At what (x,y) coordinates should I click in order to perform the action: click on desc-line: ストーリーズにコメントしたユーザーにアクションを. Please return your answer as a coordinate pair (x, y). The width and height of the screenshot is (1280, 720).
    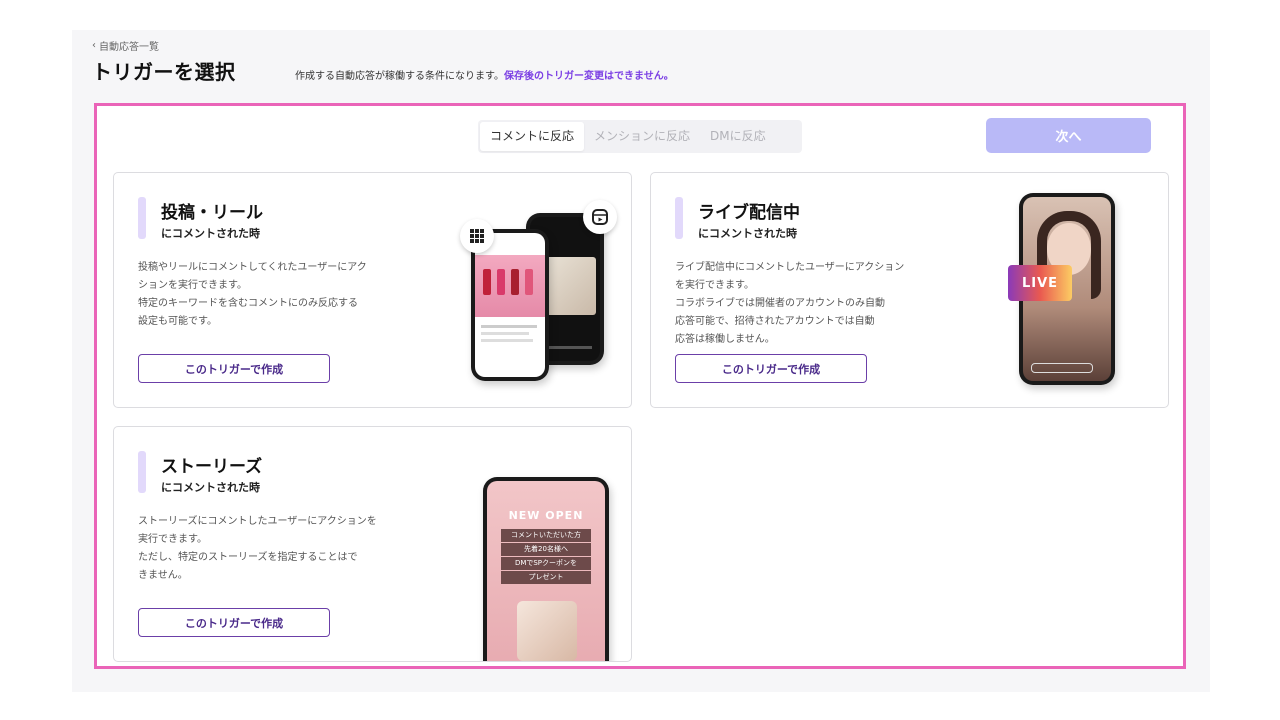
    Looking at the image, I should click on (257, 521).